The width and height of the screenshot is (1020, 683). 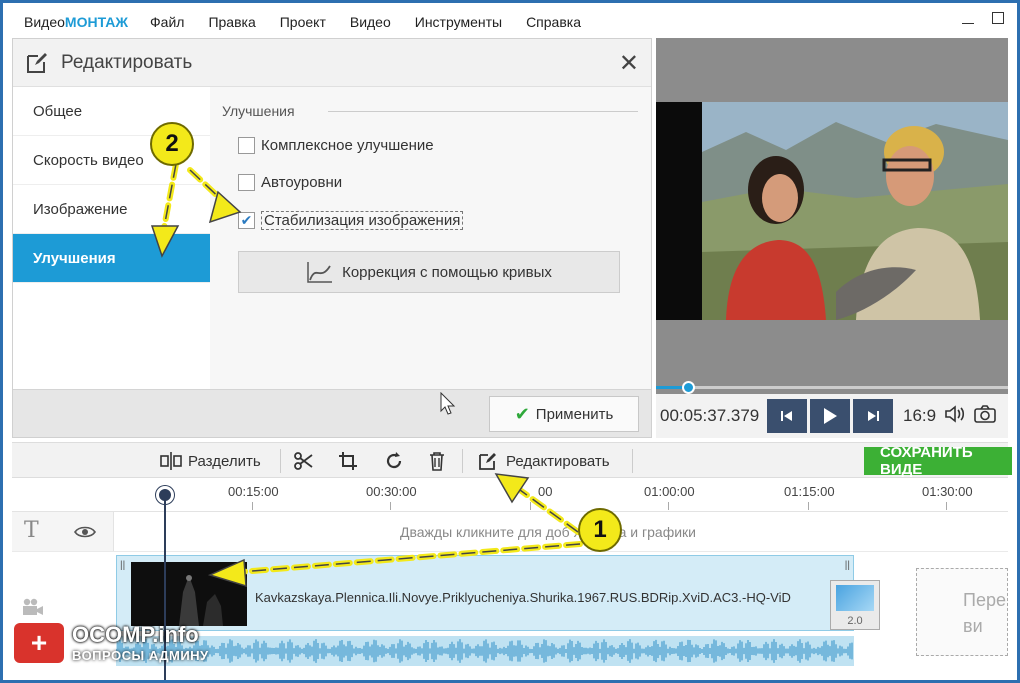 I want to click on clip-trim-handle-right: ||, so click(x=847, y=565).